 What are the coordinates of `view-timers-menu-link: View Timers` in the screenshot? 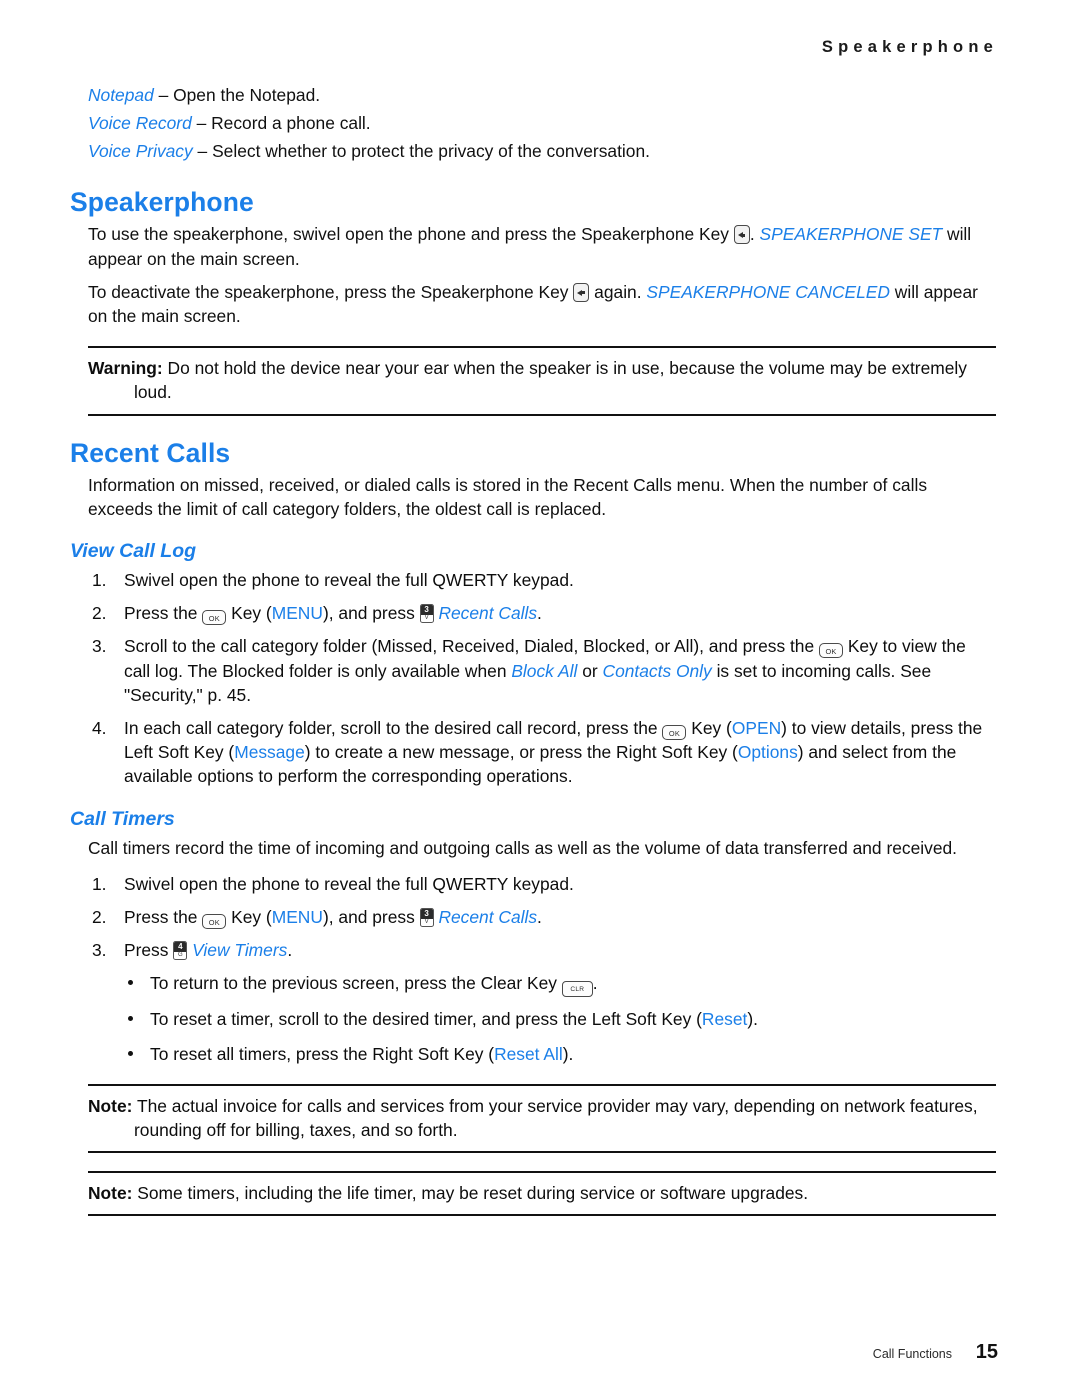 It's located at (240, 950).